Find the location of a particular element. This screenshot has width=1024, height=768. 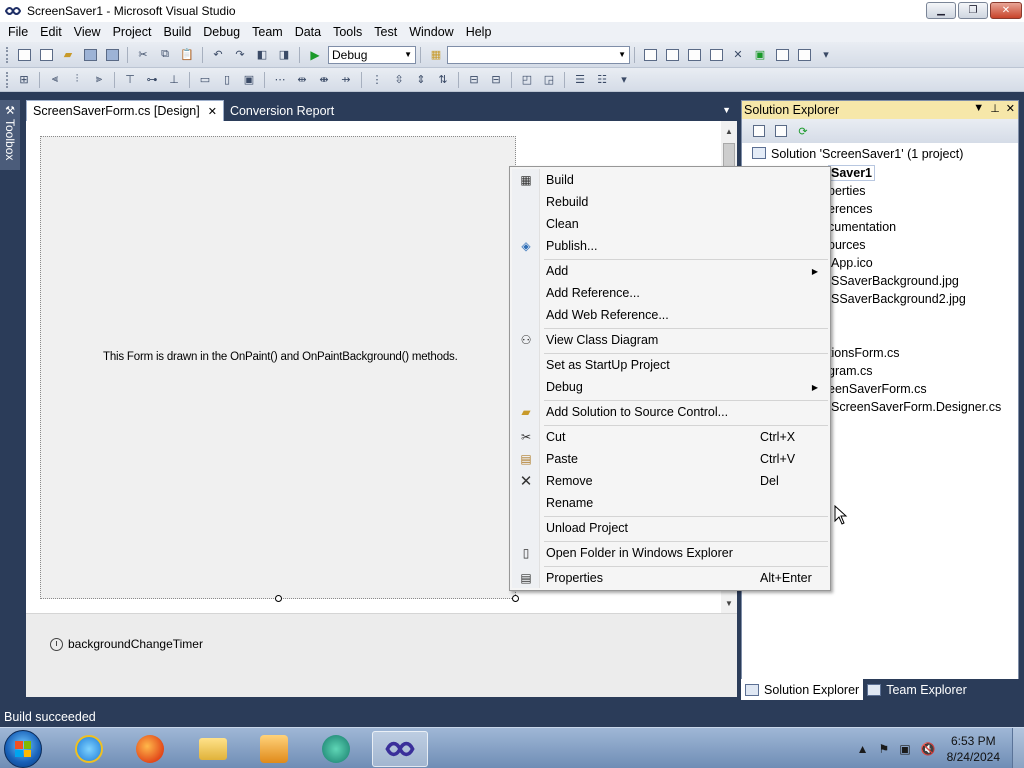

start-page-icon: ▣ is located at coordinates (760, 55).